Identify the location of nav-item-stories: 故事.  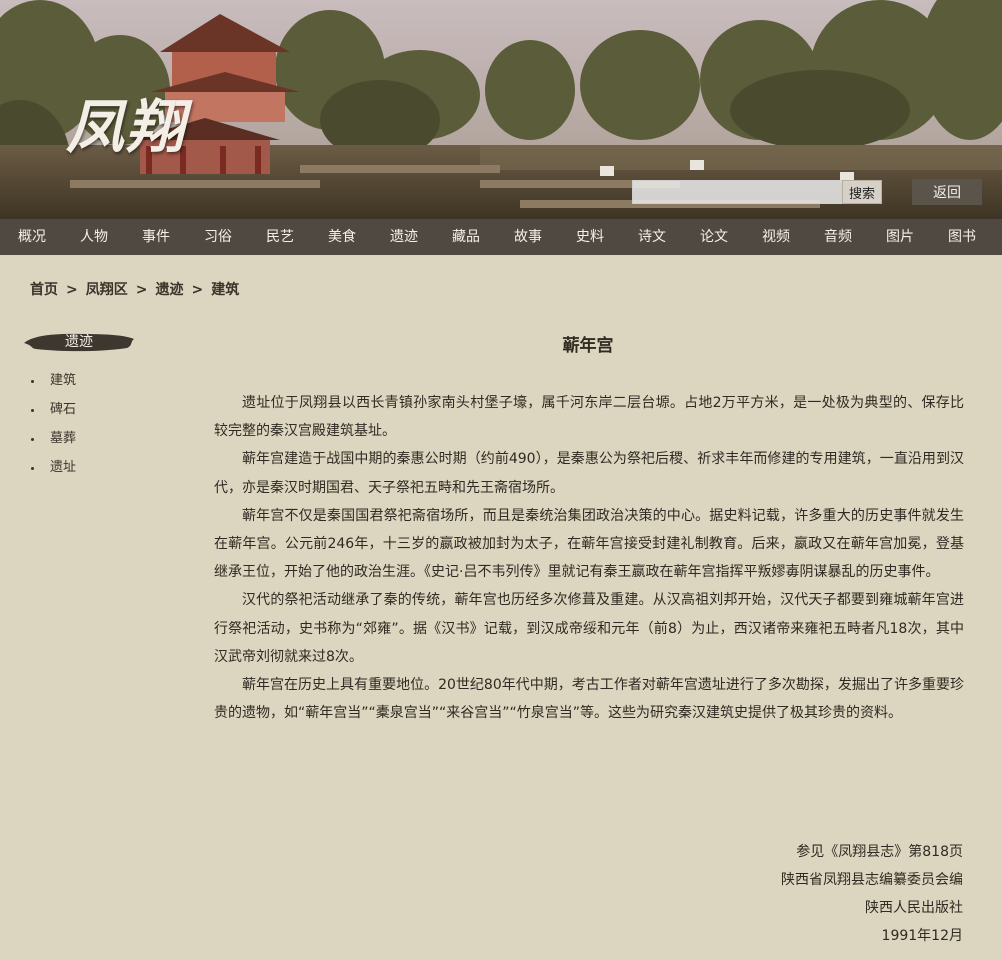
(528, 237).